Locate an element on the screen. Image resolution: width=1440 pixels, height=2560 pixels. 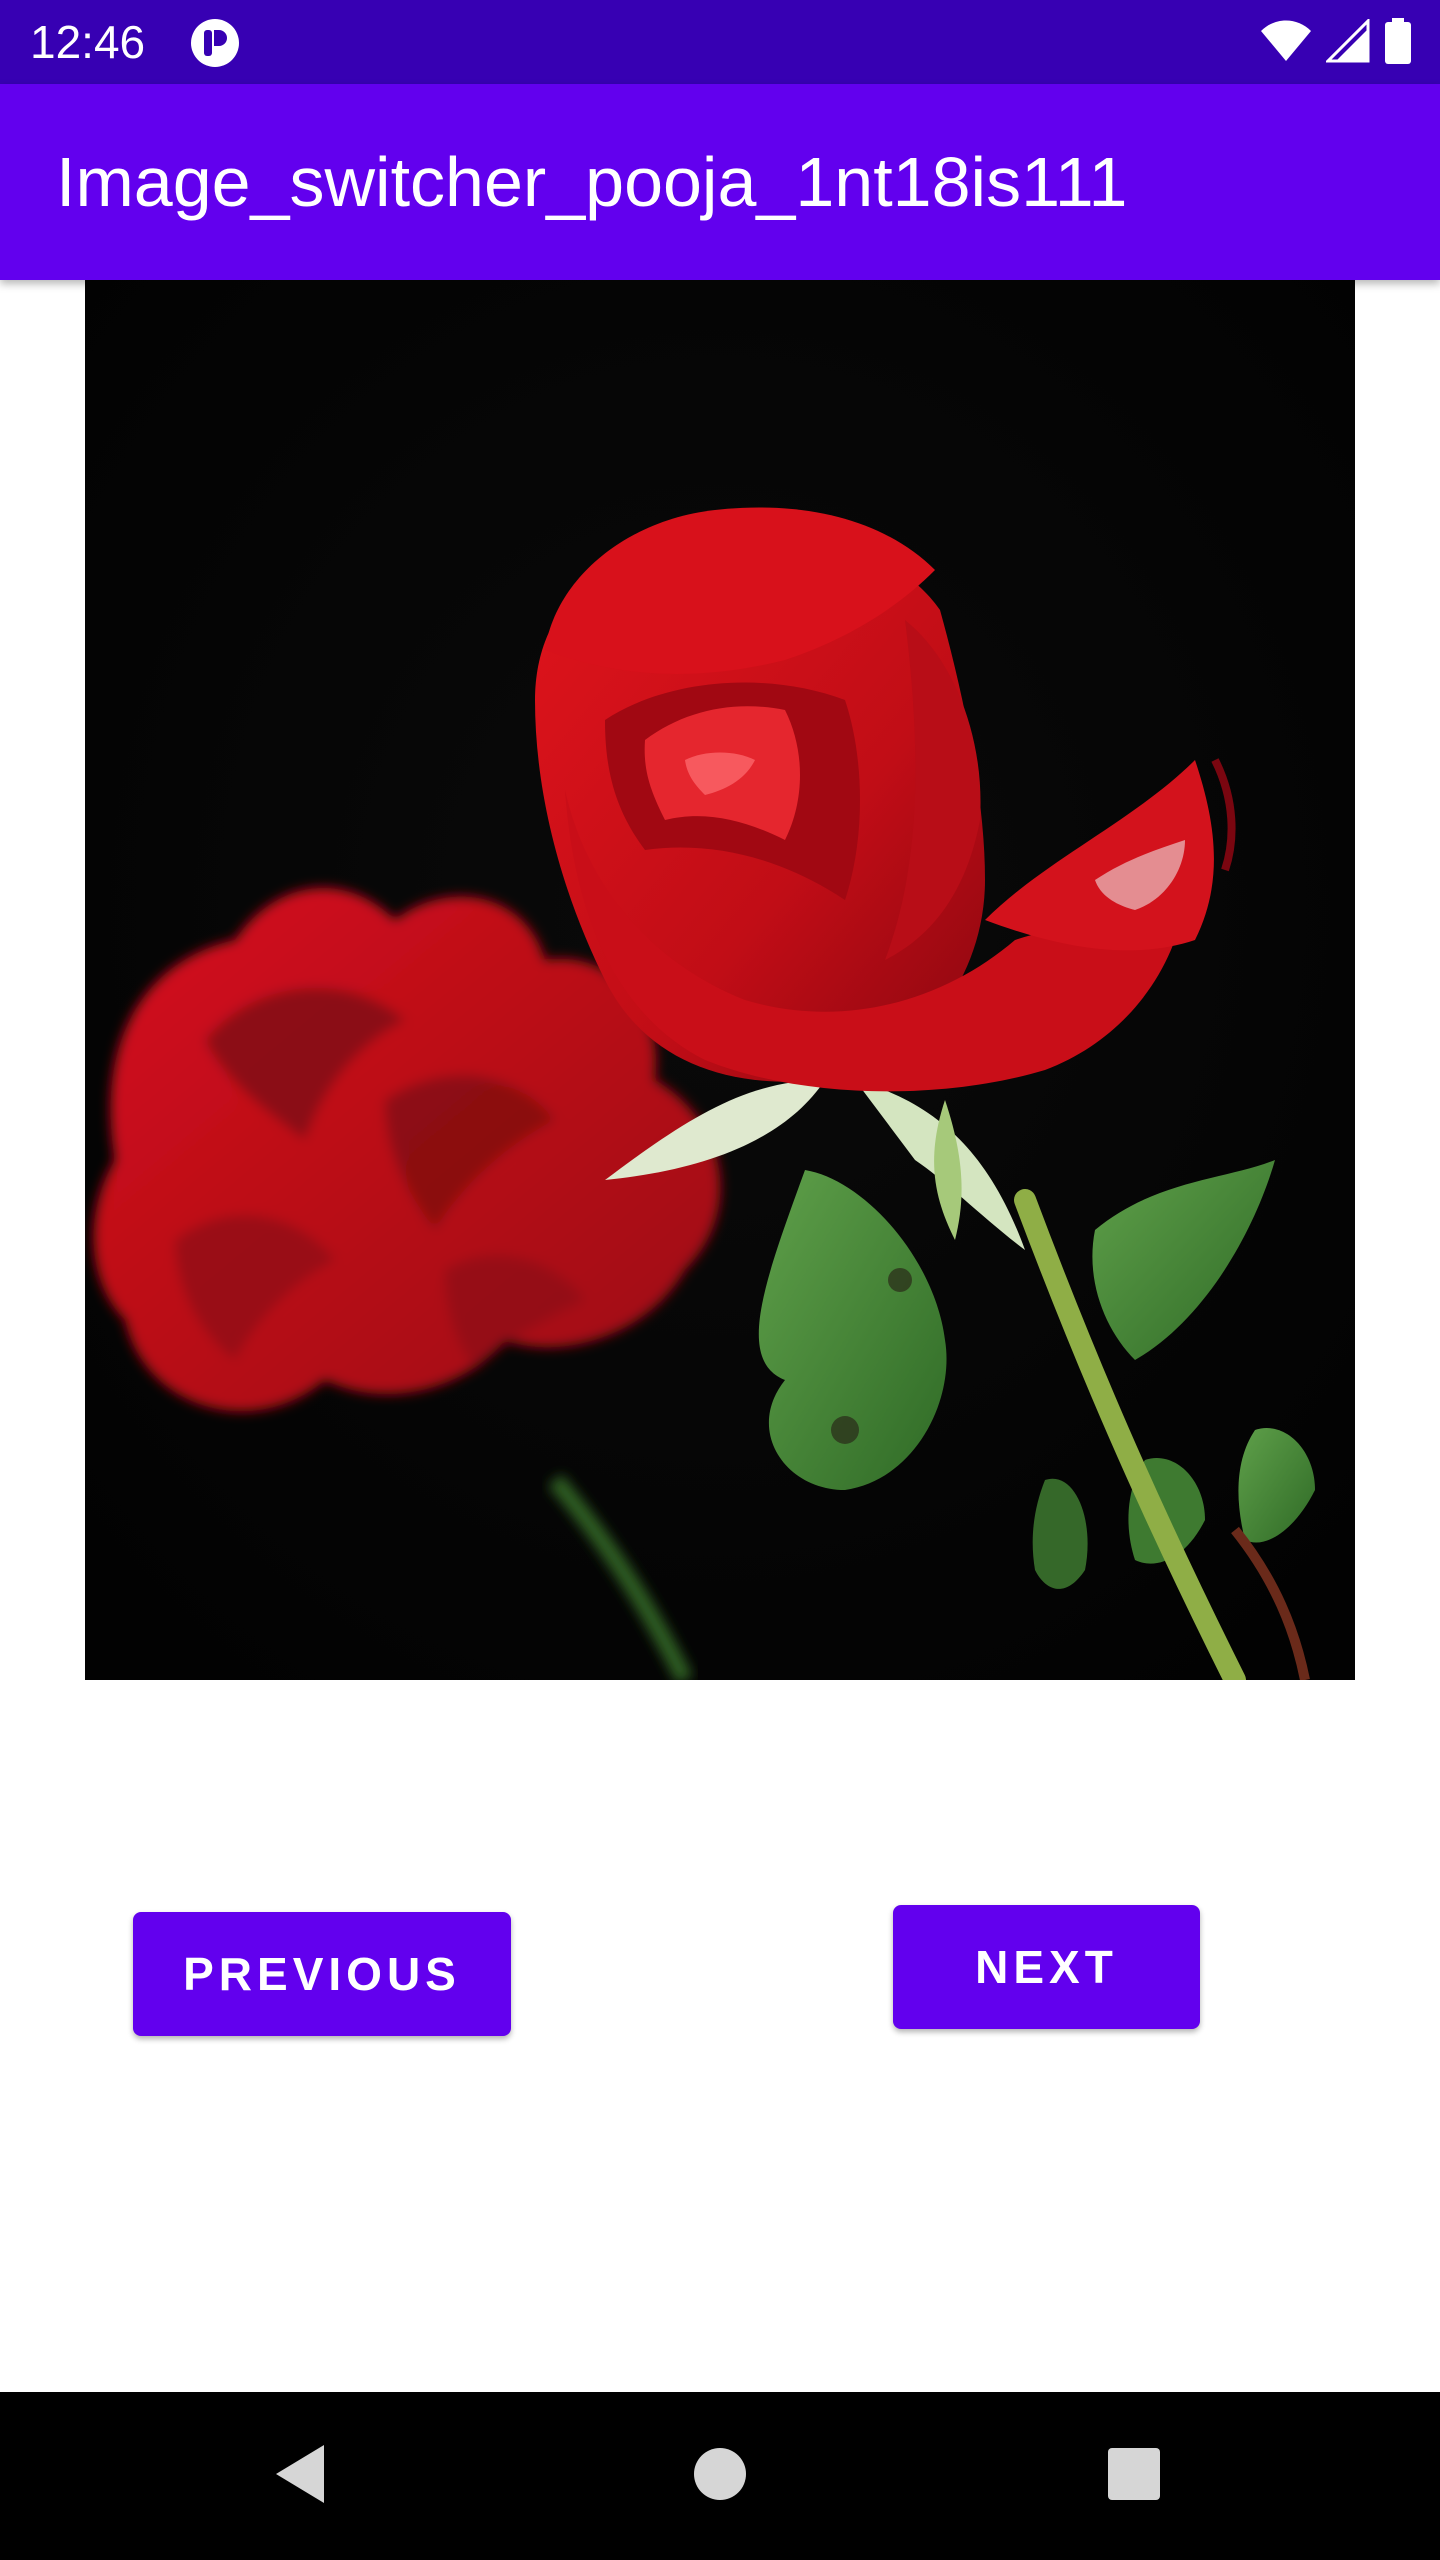
previous-button: PREVIOUS is located at coordinates (322, 1974).